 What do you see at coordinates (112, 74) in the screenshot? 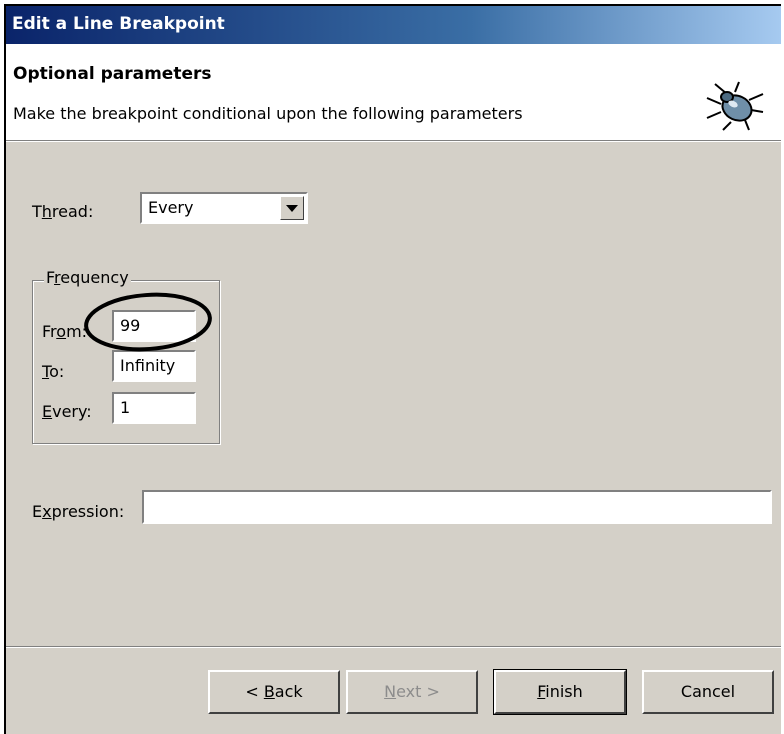
I see `header-title: Optional parameters` at bounding box center [112, 74].